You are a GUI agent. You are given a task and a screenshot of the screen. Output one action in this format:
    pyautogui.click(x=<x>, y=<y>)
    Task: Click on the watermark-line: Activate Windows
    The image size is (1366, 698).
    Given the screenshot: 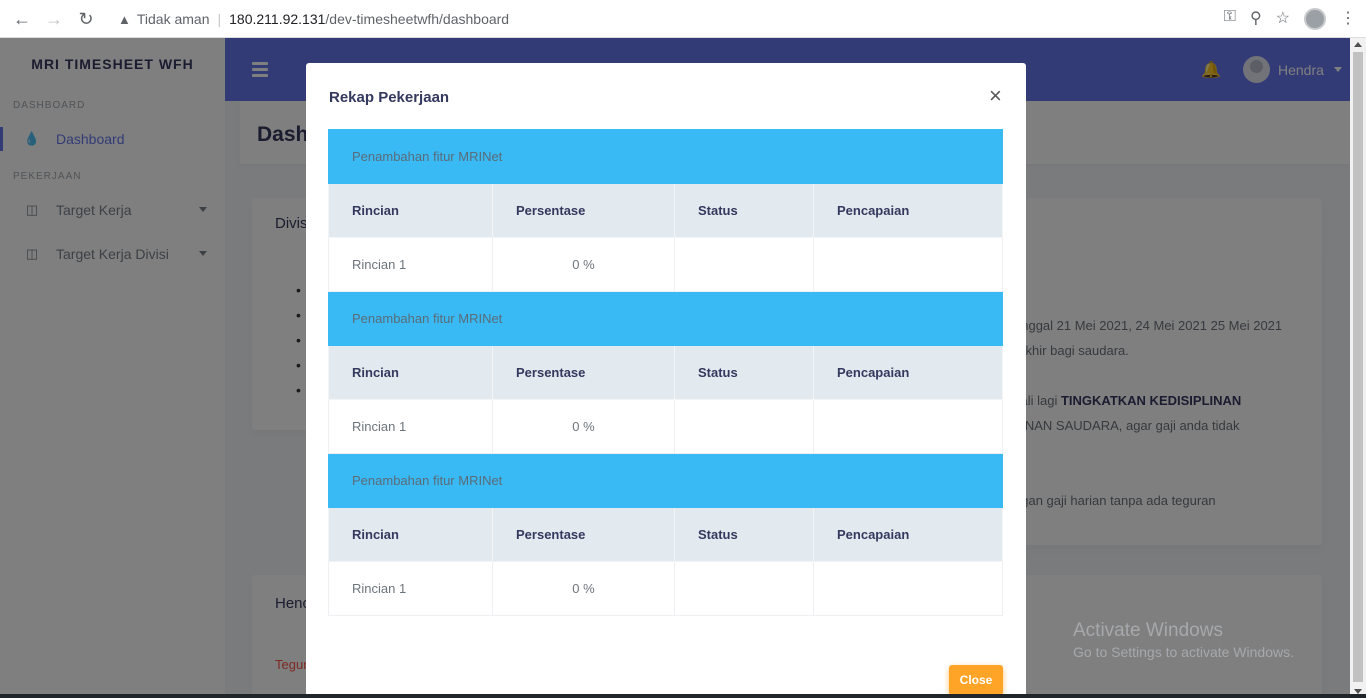 What is the action you would take?
    pyautogui.click(x=1148, y=630)
    